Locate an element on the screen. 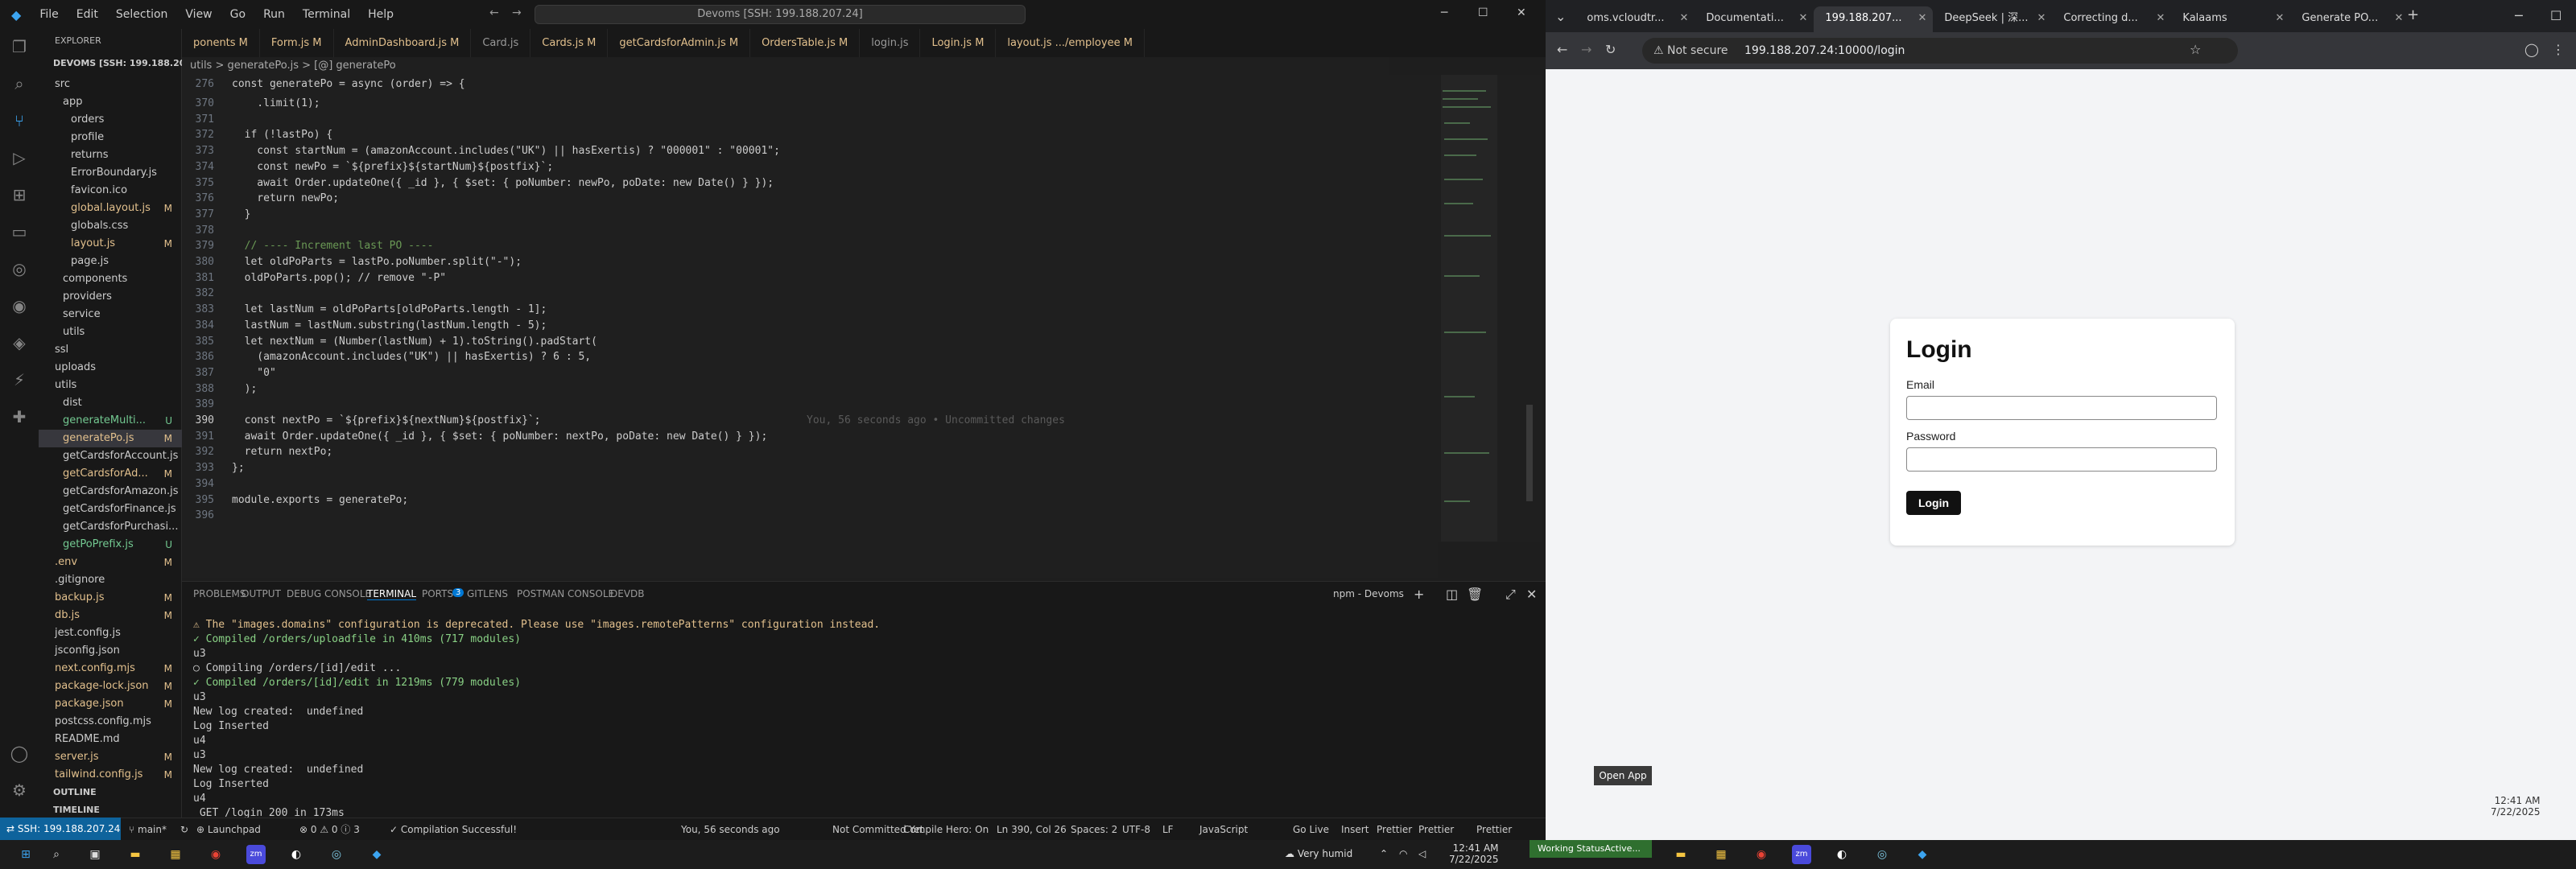 This screenshot has width=2576, height=869. search-icon: ⌕ is located at coordinates (19, 83).